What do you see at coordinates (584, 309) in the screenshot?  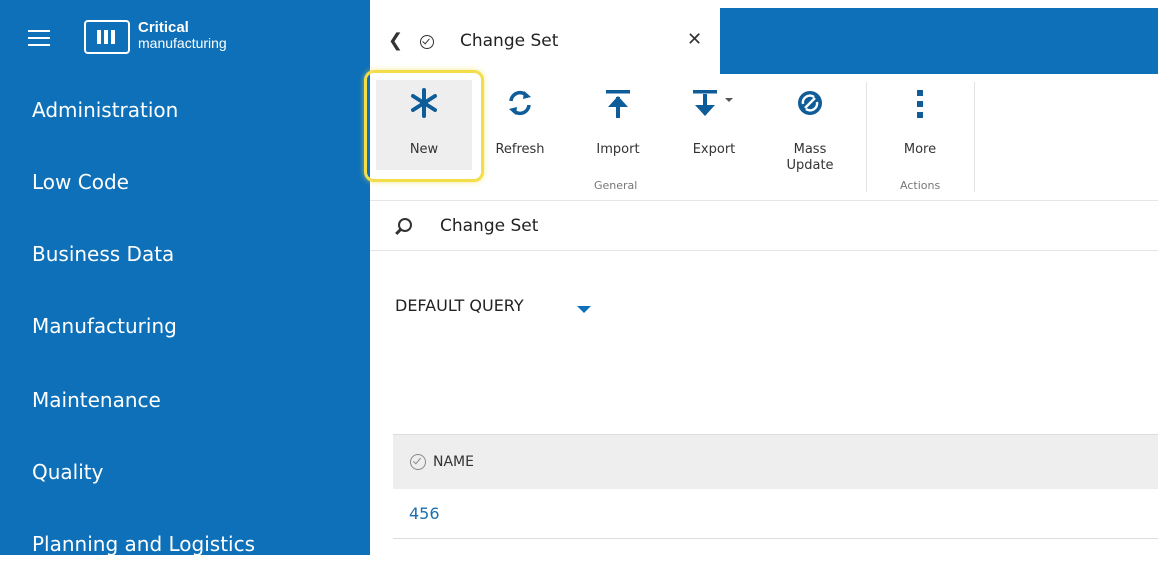 I see `caret-down-icon` at bounding box center [584, 309].